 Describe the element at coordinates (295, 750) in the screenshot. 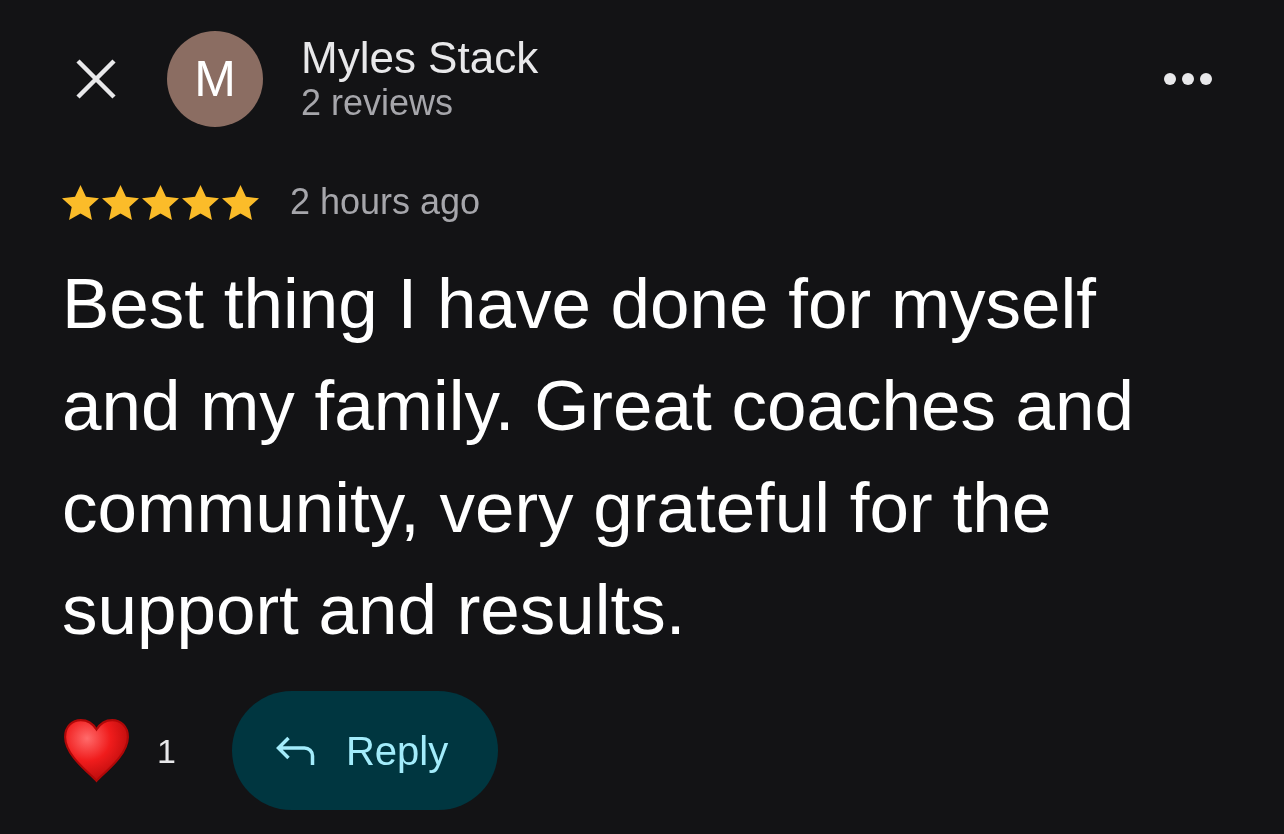

I see `reply-icon` at that location.